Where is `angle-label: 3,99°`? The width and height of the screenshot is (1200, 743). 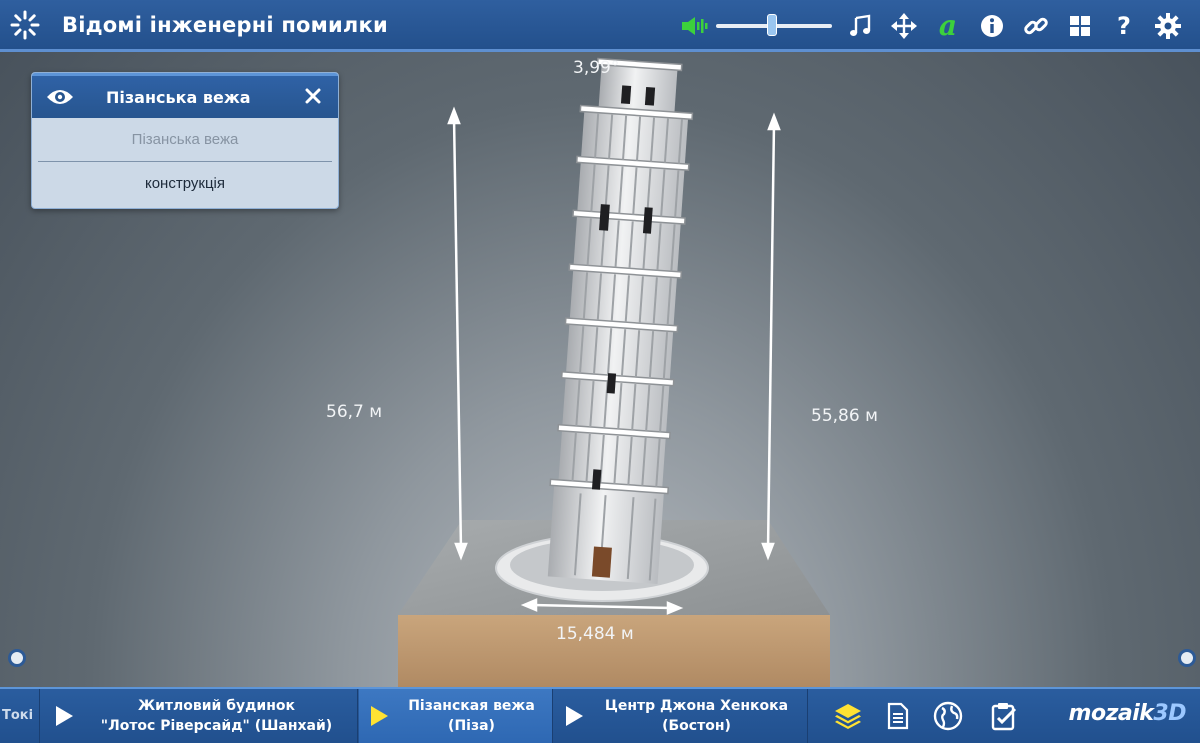 angle-label: 3,99° is located at coordinates (596, 68).